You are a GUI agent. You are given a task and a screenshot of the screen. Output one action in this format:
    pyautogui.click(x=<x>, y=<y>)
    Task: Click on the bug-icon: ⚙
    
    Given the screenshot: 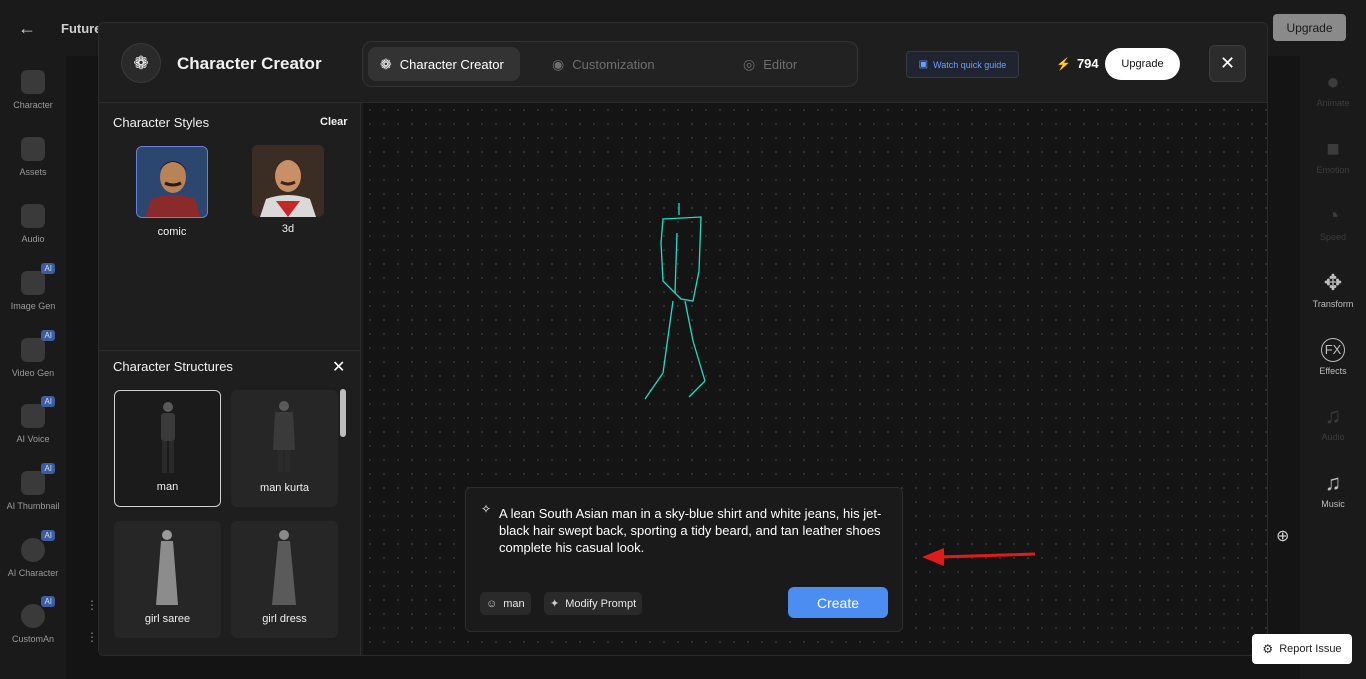 What is the action you would take?
    pyautogui.click(x=1268, y=649)
    